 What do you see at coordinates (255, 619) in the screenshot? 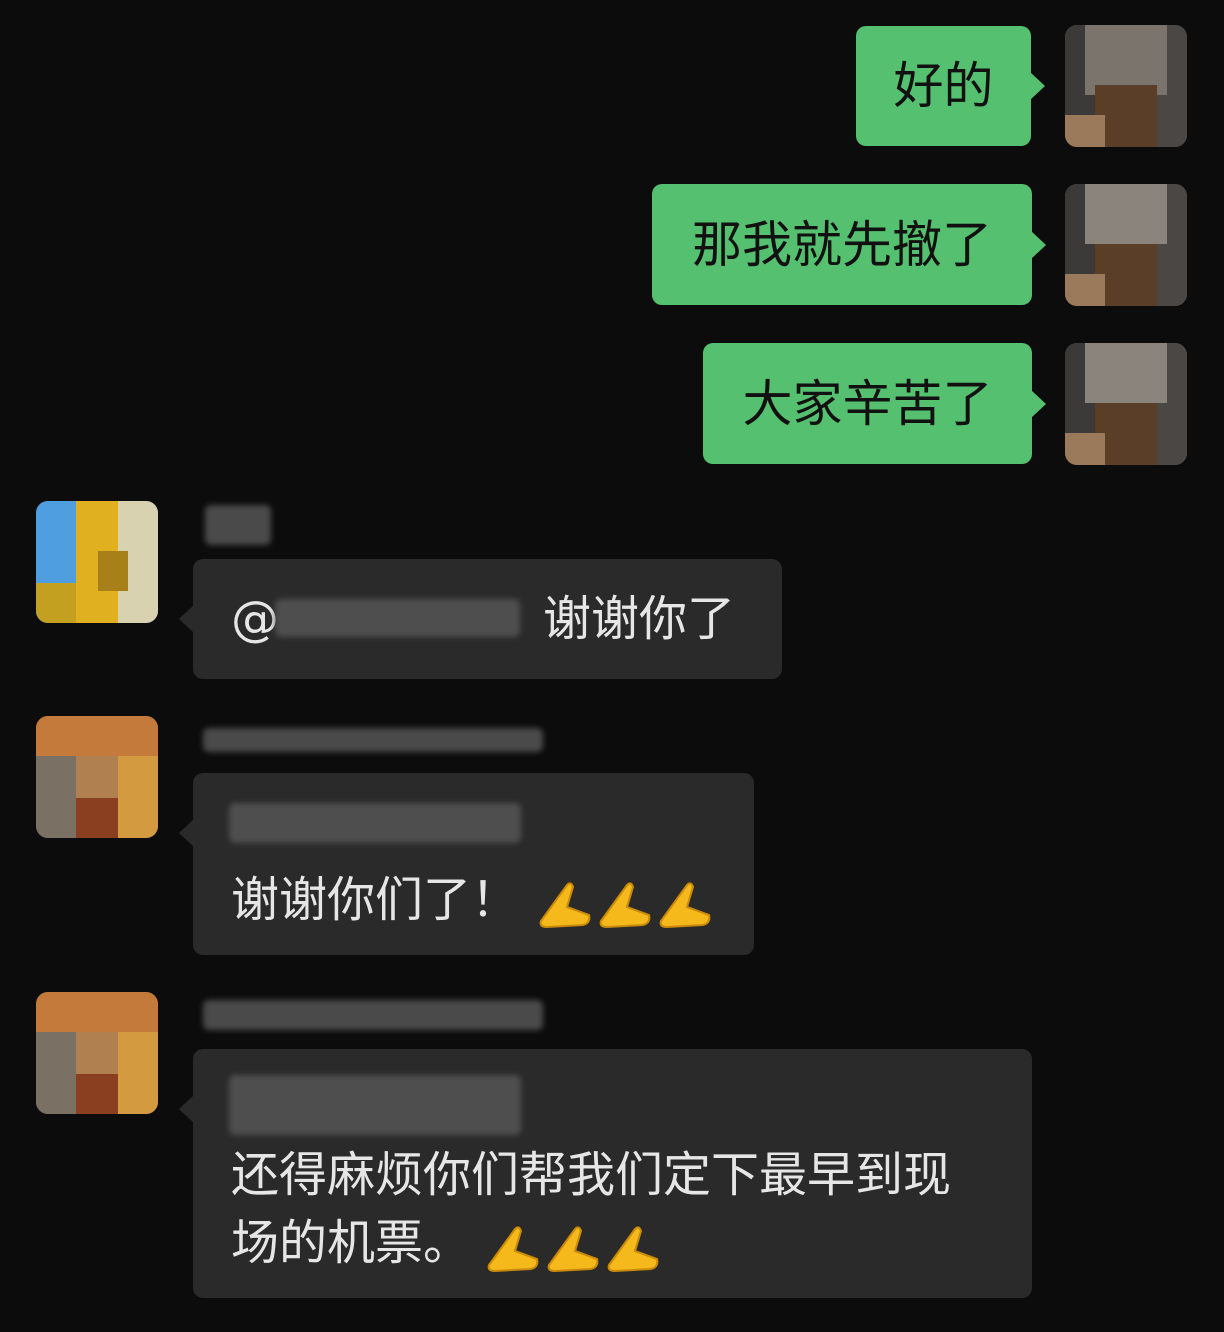
I see `mention-prefix: @` at bounding box center [255, 619].